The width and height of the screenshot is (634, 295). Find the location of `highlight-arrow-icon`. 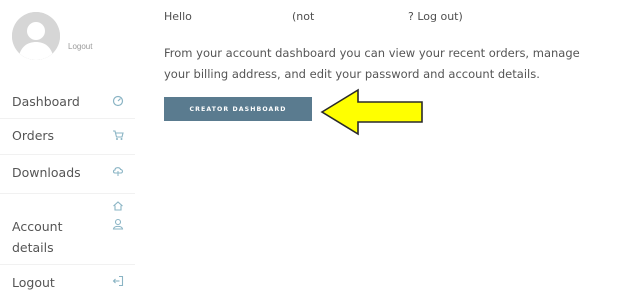

highlight-arrow-icon is located at coordinates (373, 112).